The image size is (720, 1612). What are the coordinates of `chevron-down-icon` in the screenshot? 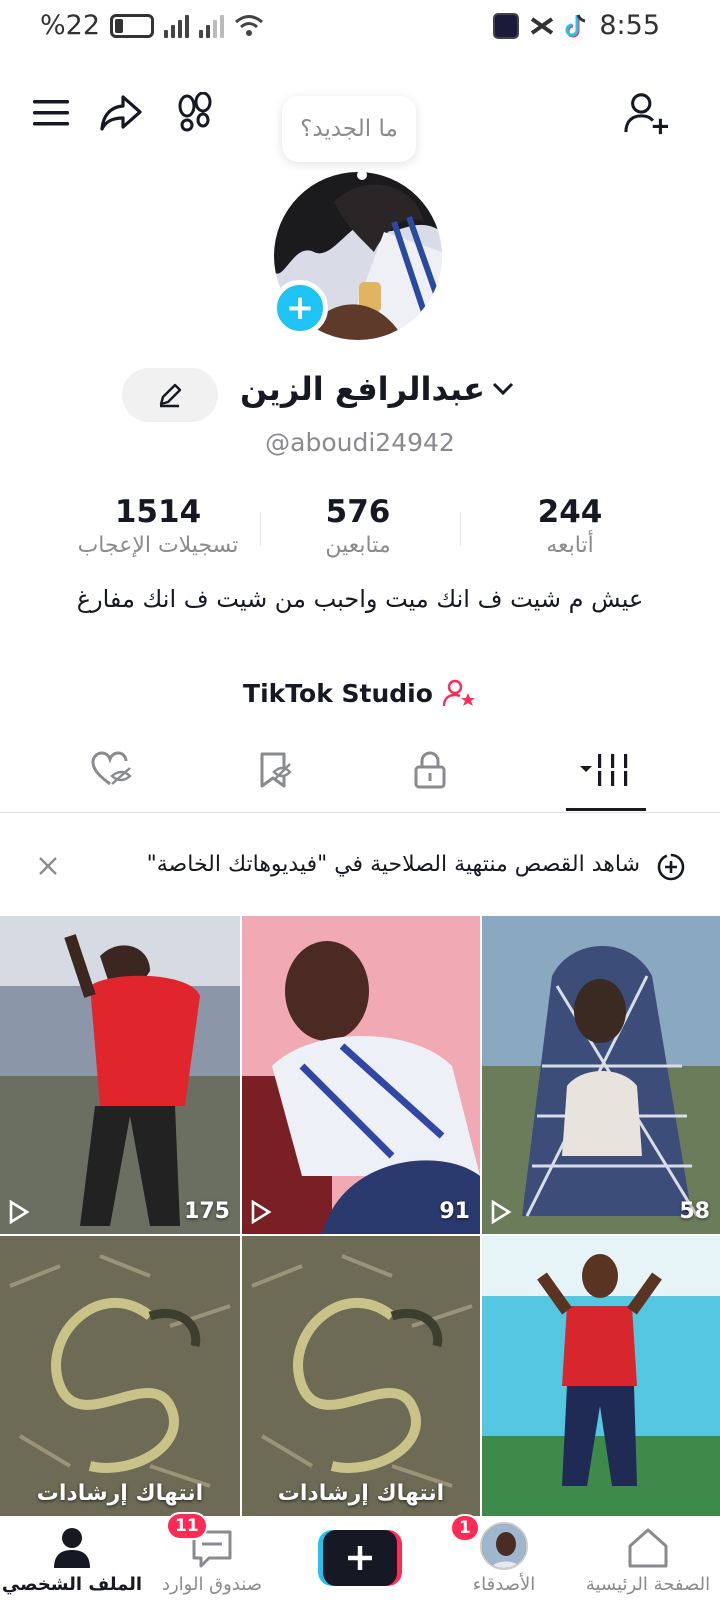 It's located at (502, 389).